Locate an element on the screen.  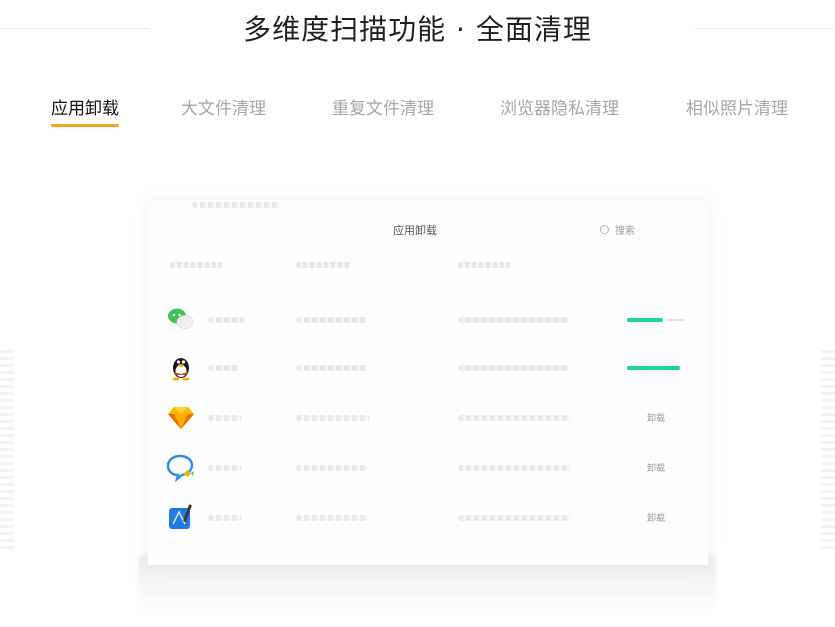
tab-label: 相似照片清理 is located at coordinates (737, 109).